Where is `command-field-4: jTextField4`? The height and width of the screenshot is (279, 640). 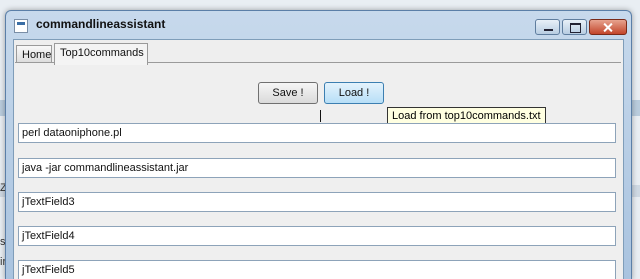
command-field-4: jTextField4 is located at coordinates (317, 236).